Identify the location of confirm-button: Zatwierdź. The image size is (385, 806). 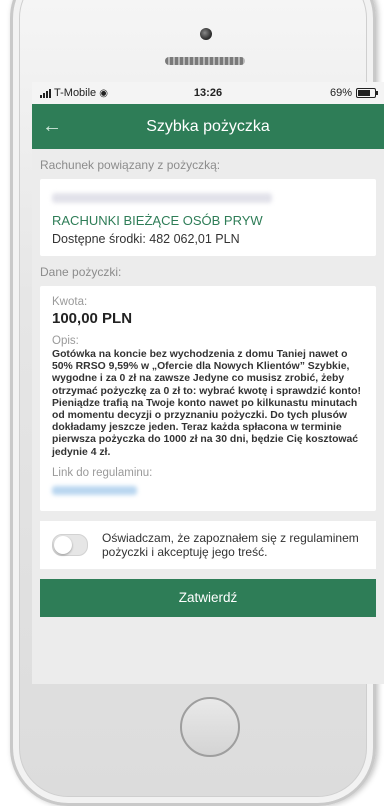
(208, 597).